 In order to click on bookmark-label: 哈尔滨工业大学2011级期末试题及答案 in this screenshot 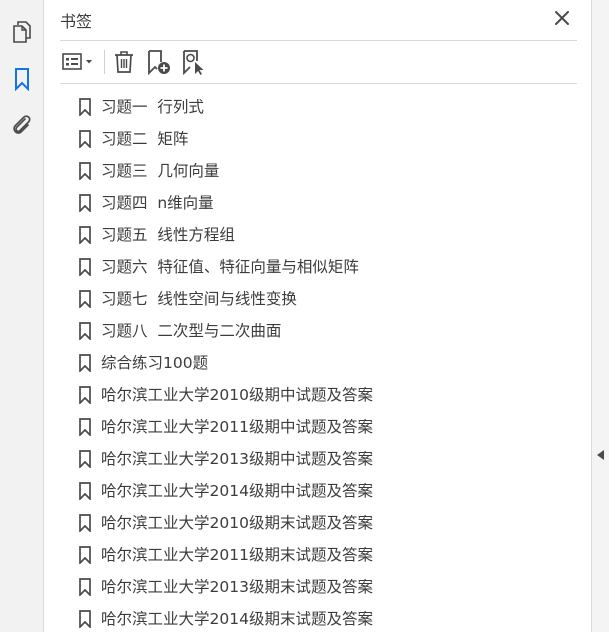, I will do `click(237, 555)`.